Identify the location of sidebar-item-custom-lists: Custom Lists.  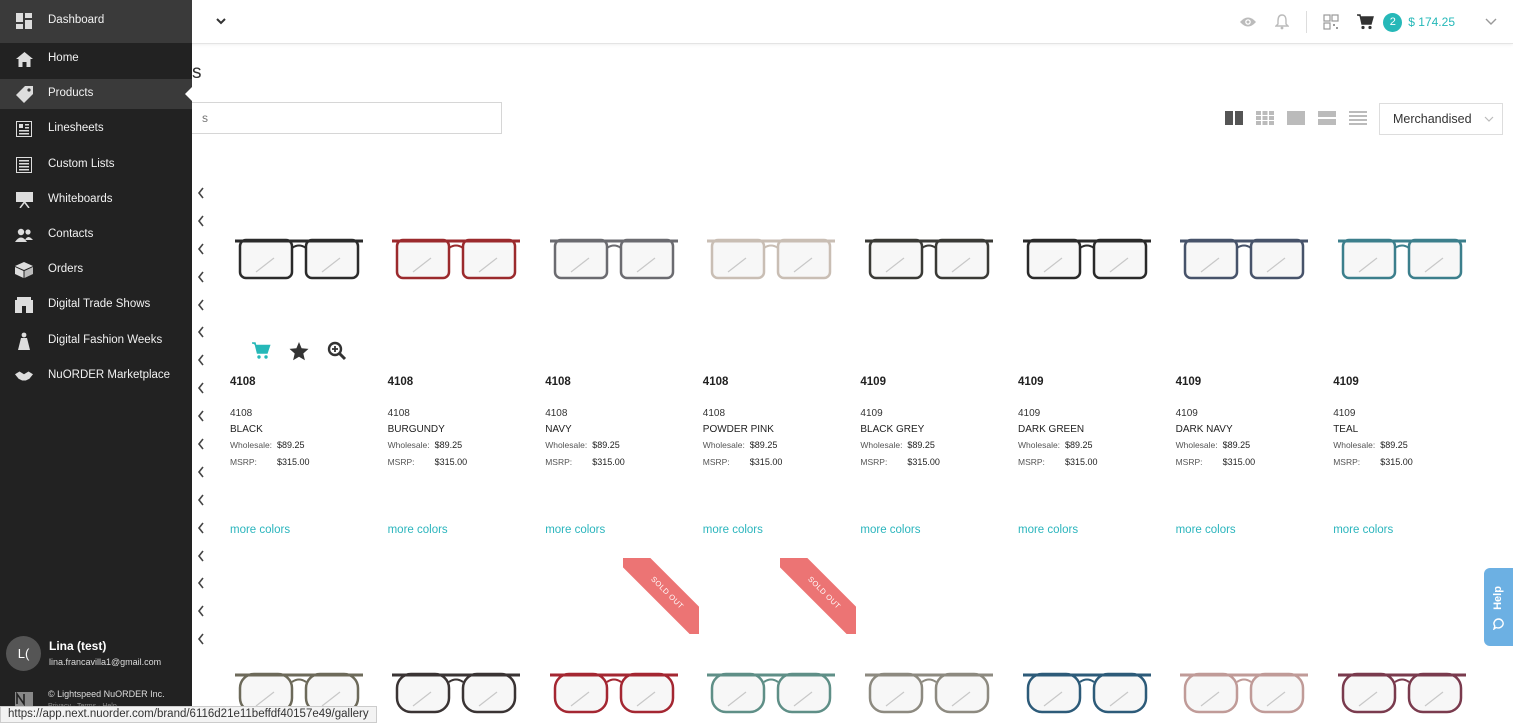
(96, 165).